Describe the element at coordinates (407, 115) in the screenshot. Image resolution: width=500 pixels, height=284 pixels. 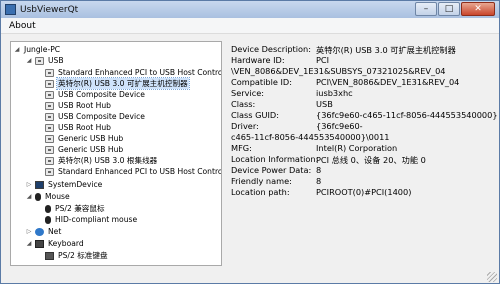
I see `prop-value: {36fc9e60-c465-11cf-8056-444553540000}` at that location.